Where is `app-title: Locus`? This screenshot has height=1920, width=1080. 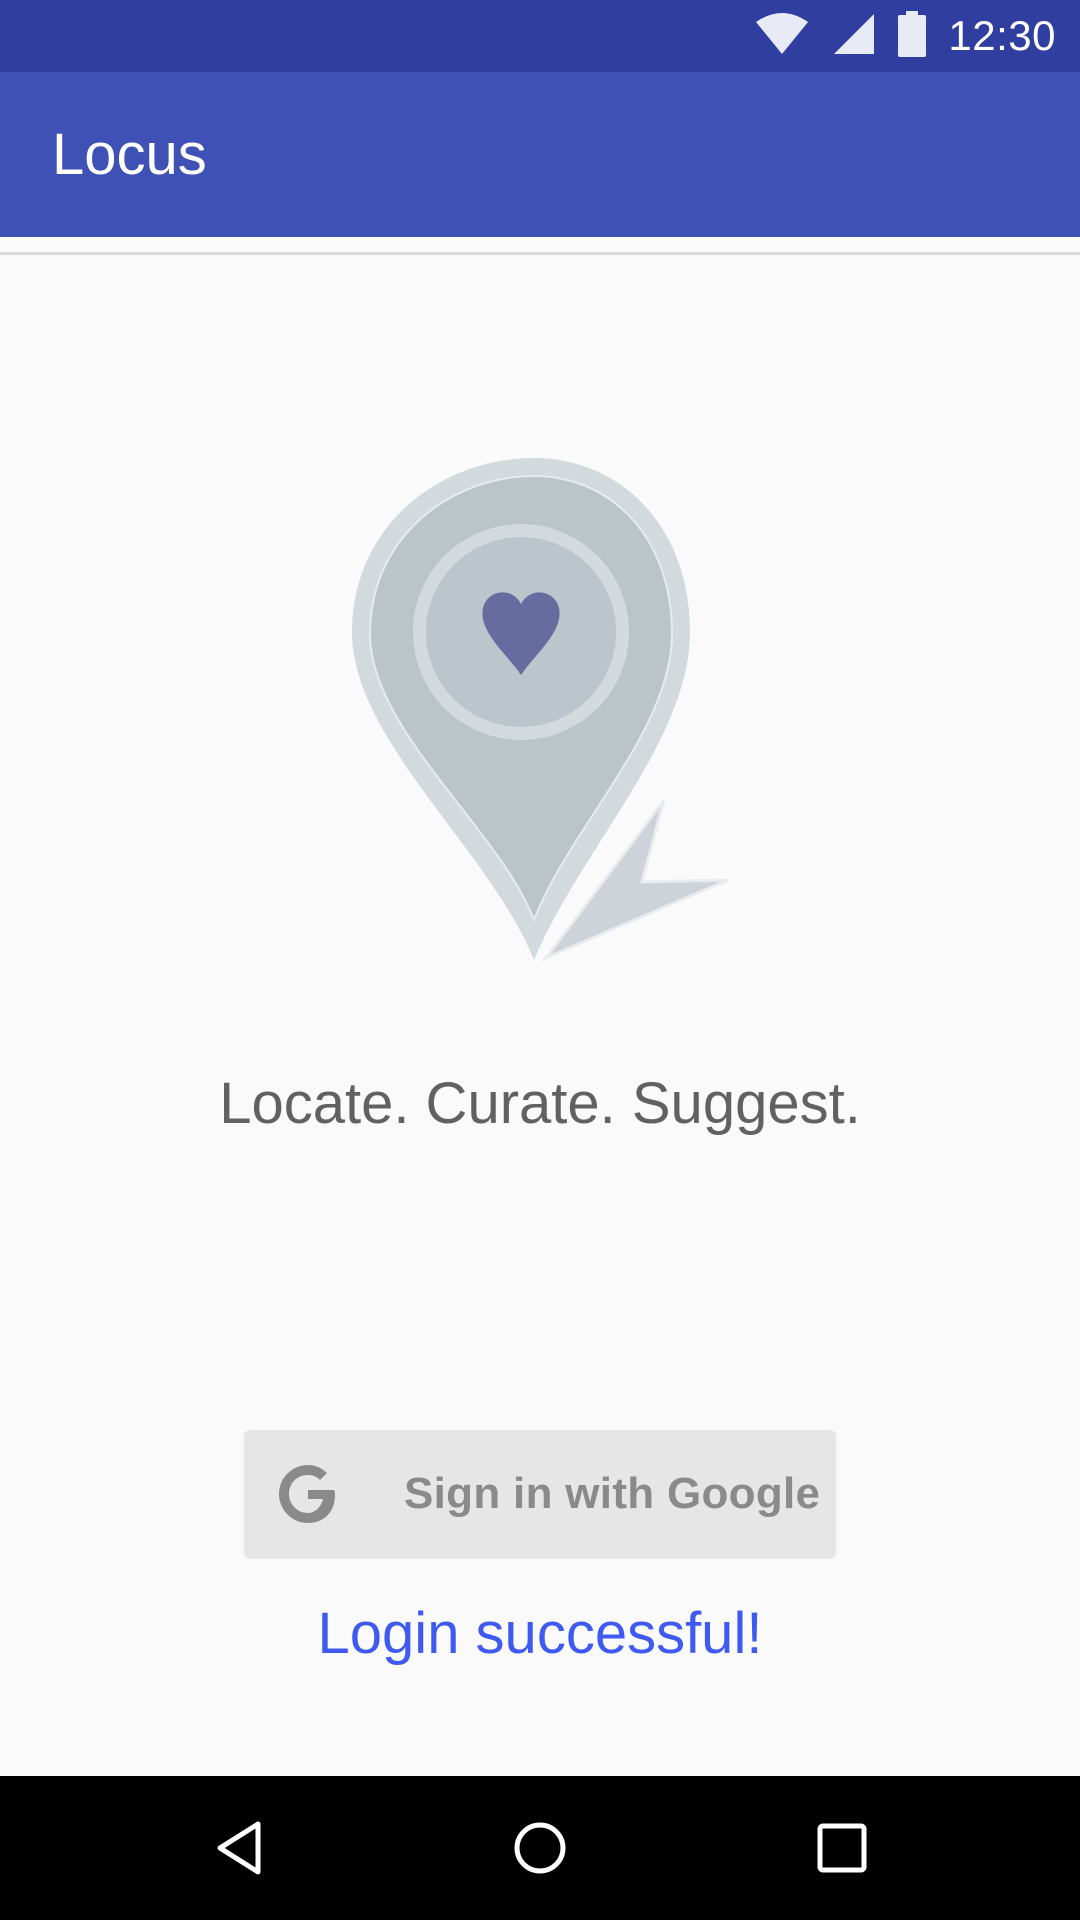 app-title: Locus is located at coordinates (129, 154).